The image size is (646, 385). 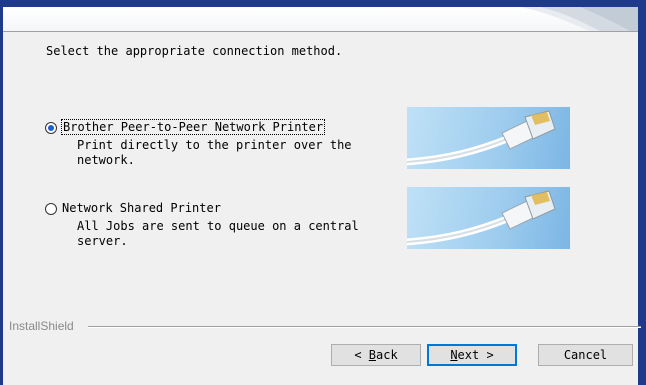 I want to click on dialog-header-banner, so click(x=323, y=19).